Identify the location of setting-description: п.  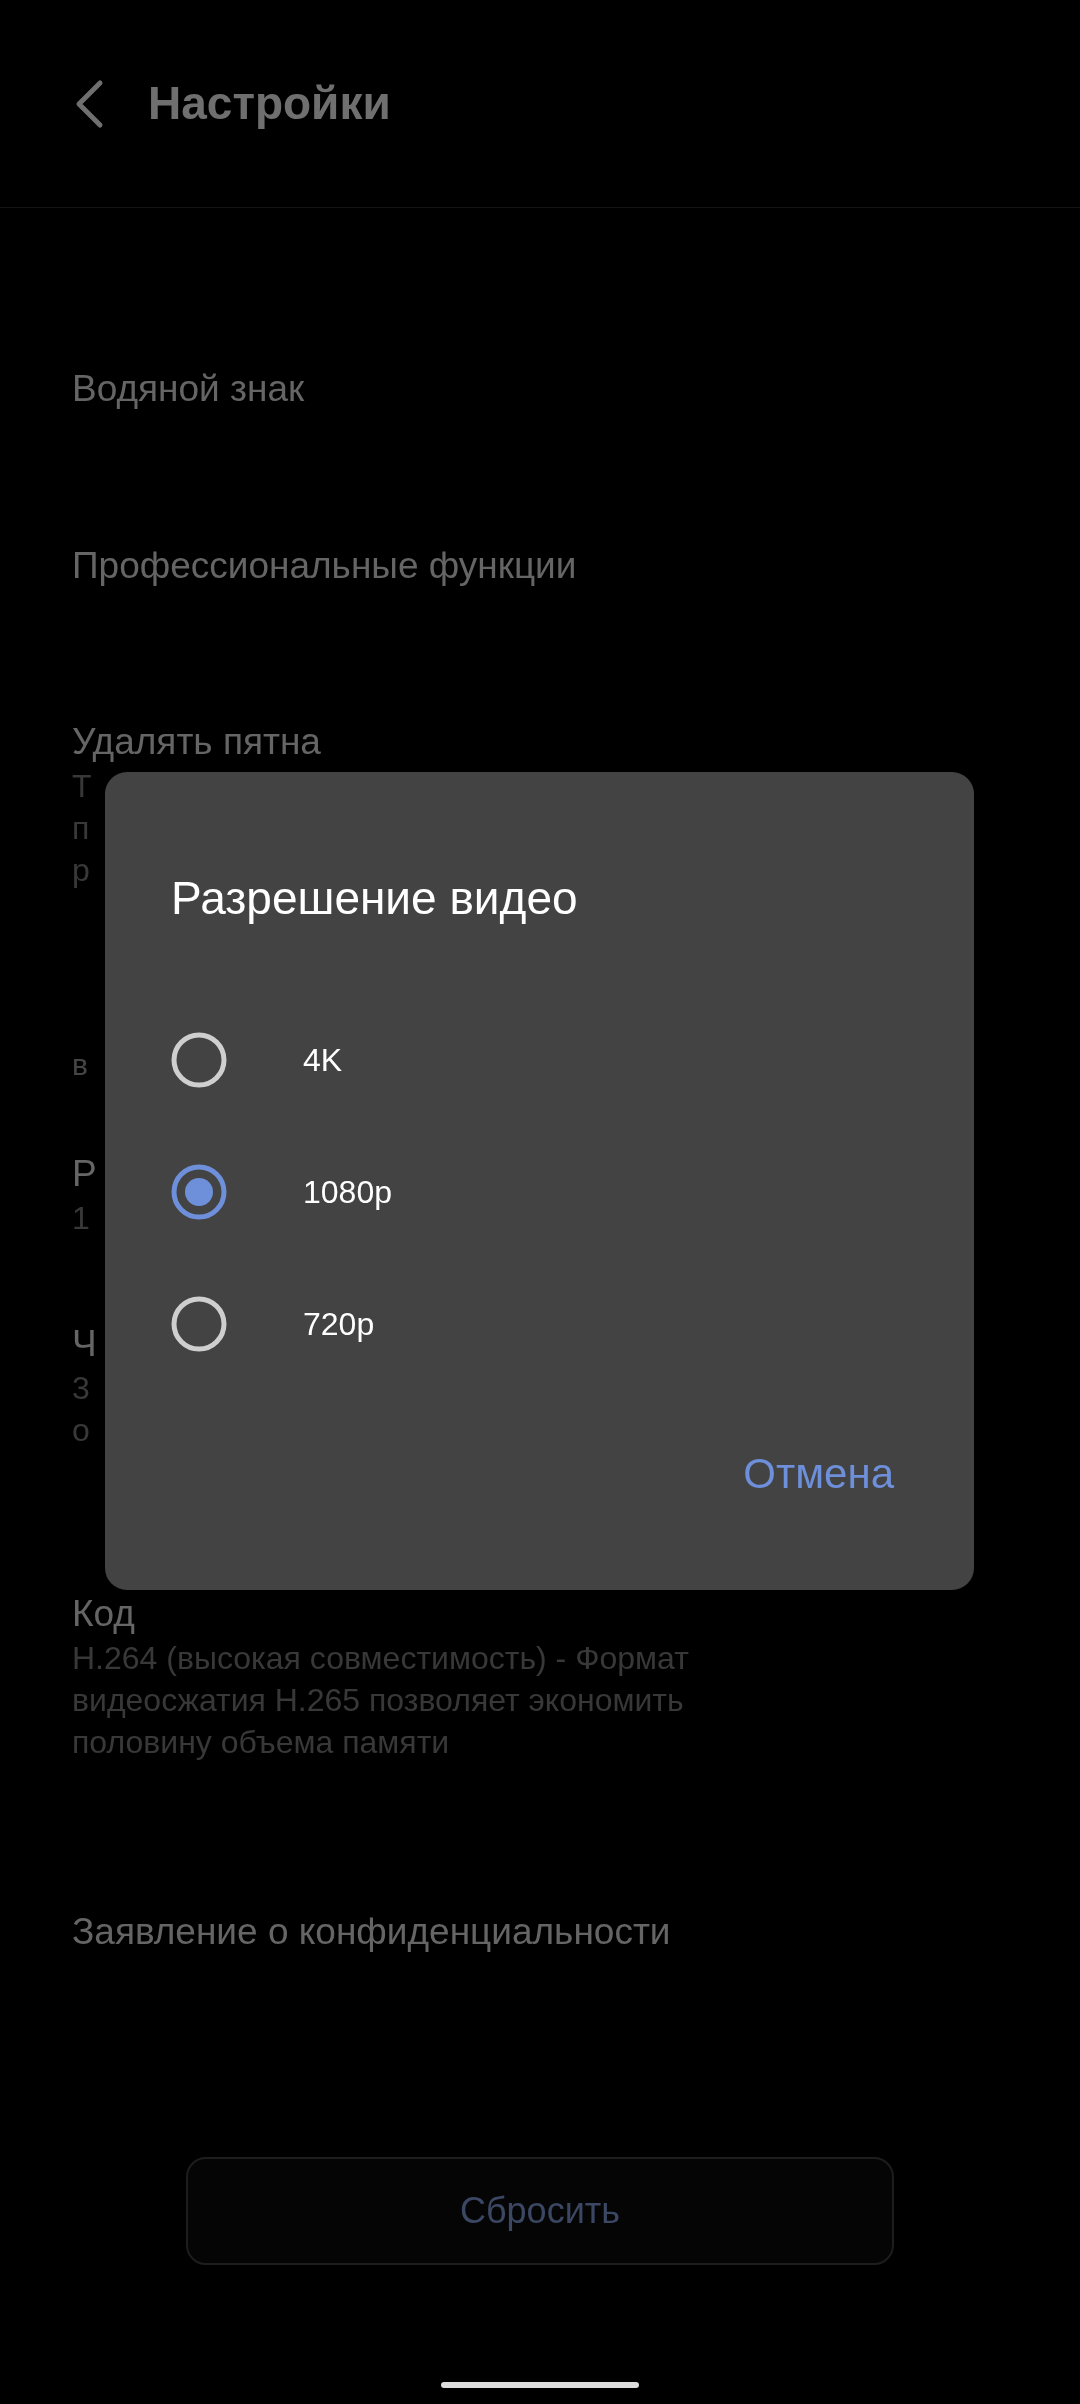
(81, 828).